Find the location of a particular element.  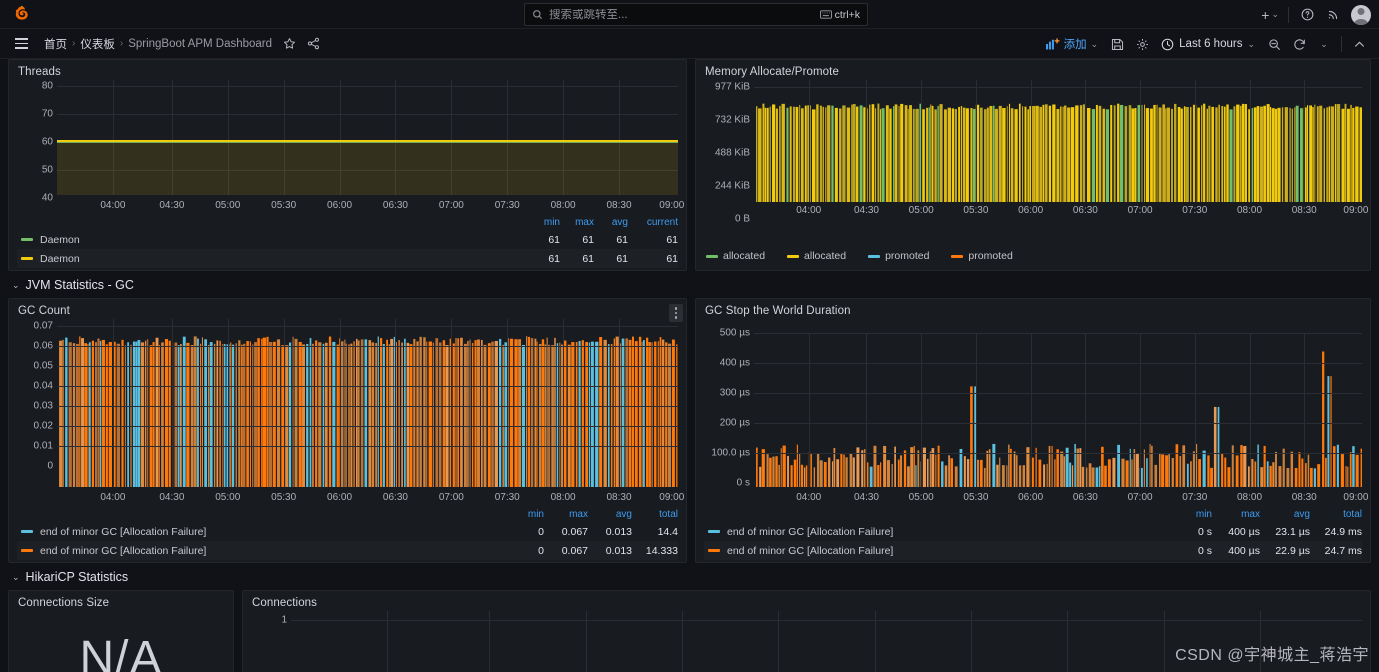

collapse-toolbar-button is located at coordinates (1359, 44).